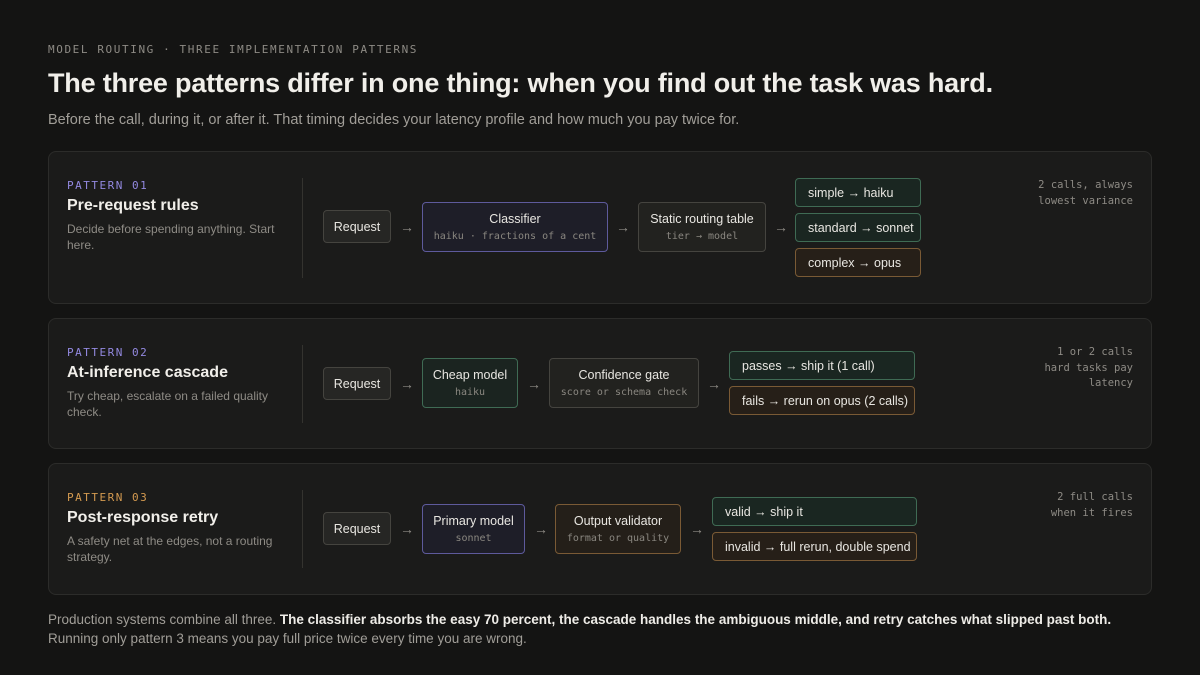 This screenshot has height=675, width=1200. What do you see at coordinates (473, 529) in the screenshot?
I see `primary-model-node: Primary model sonnet` at bounding box center [473, 529].